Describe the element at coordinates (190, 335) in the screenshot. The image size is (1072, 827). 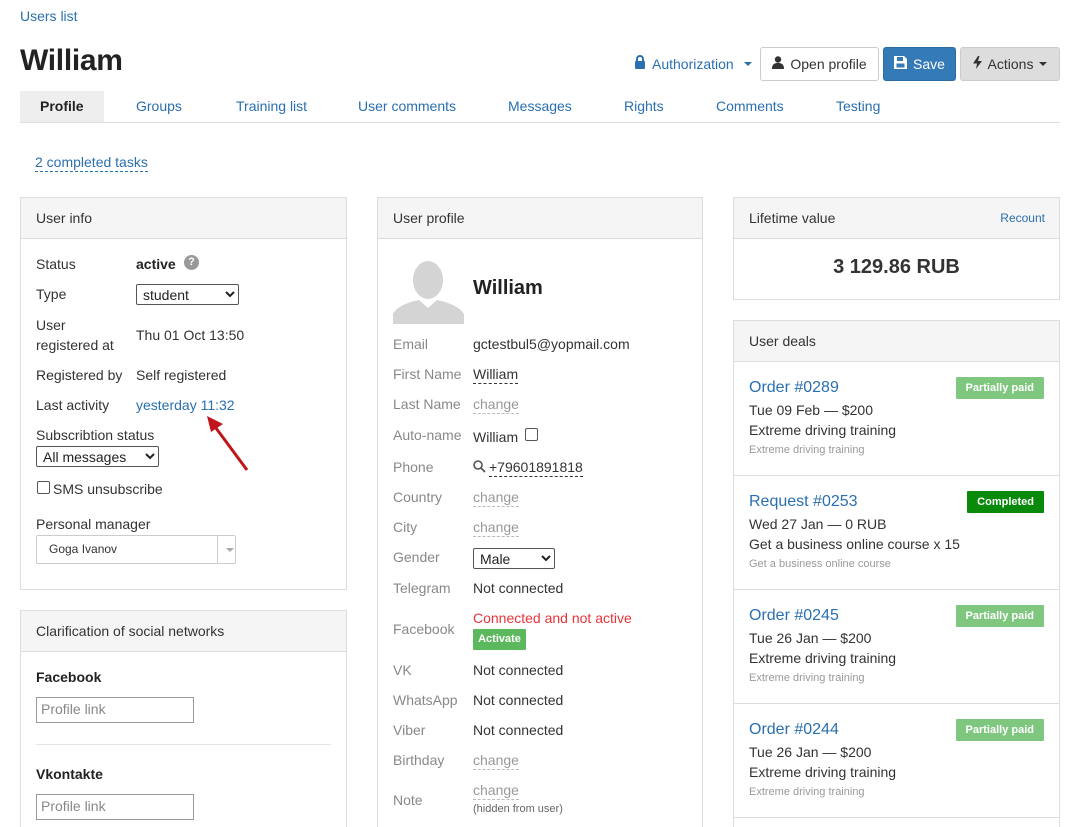
I see `registered-at-value: Thu 01 Oct 13:50` at that location.